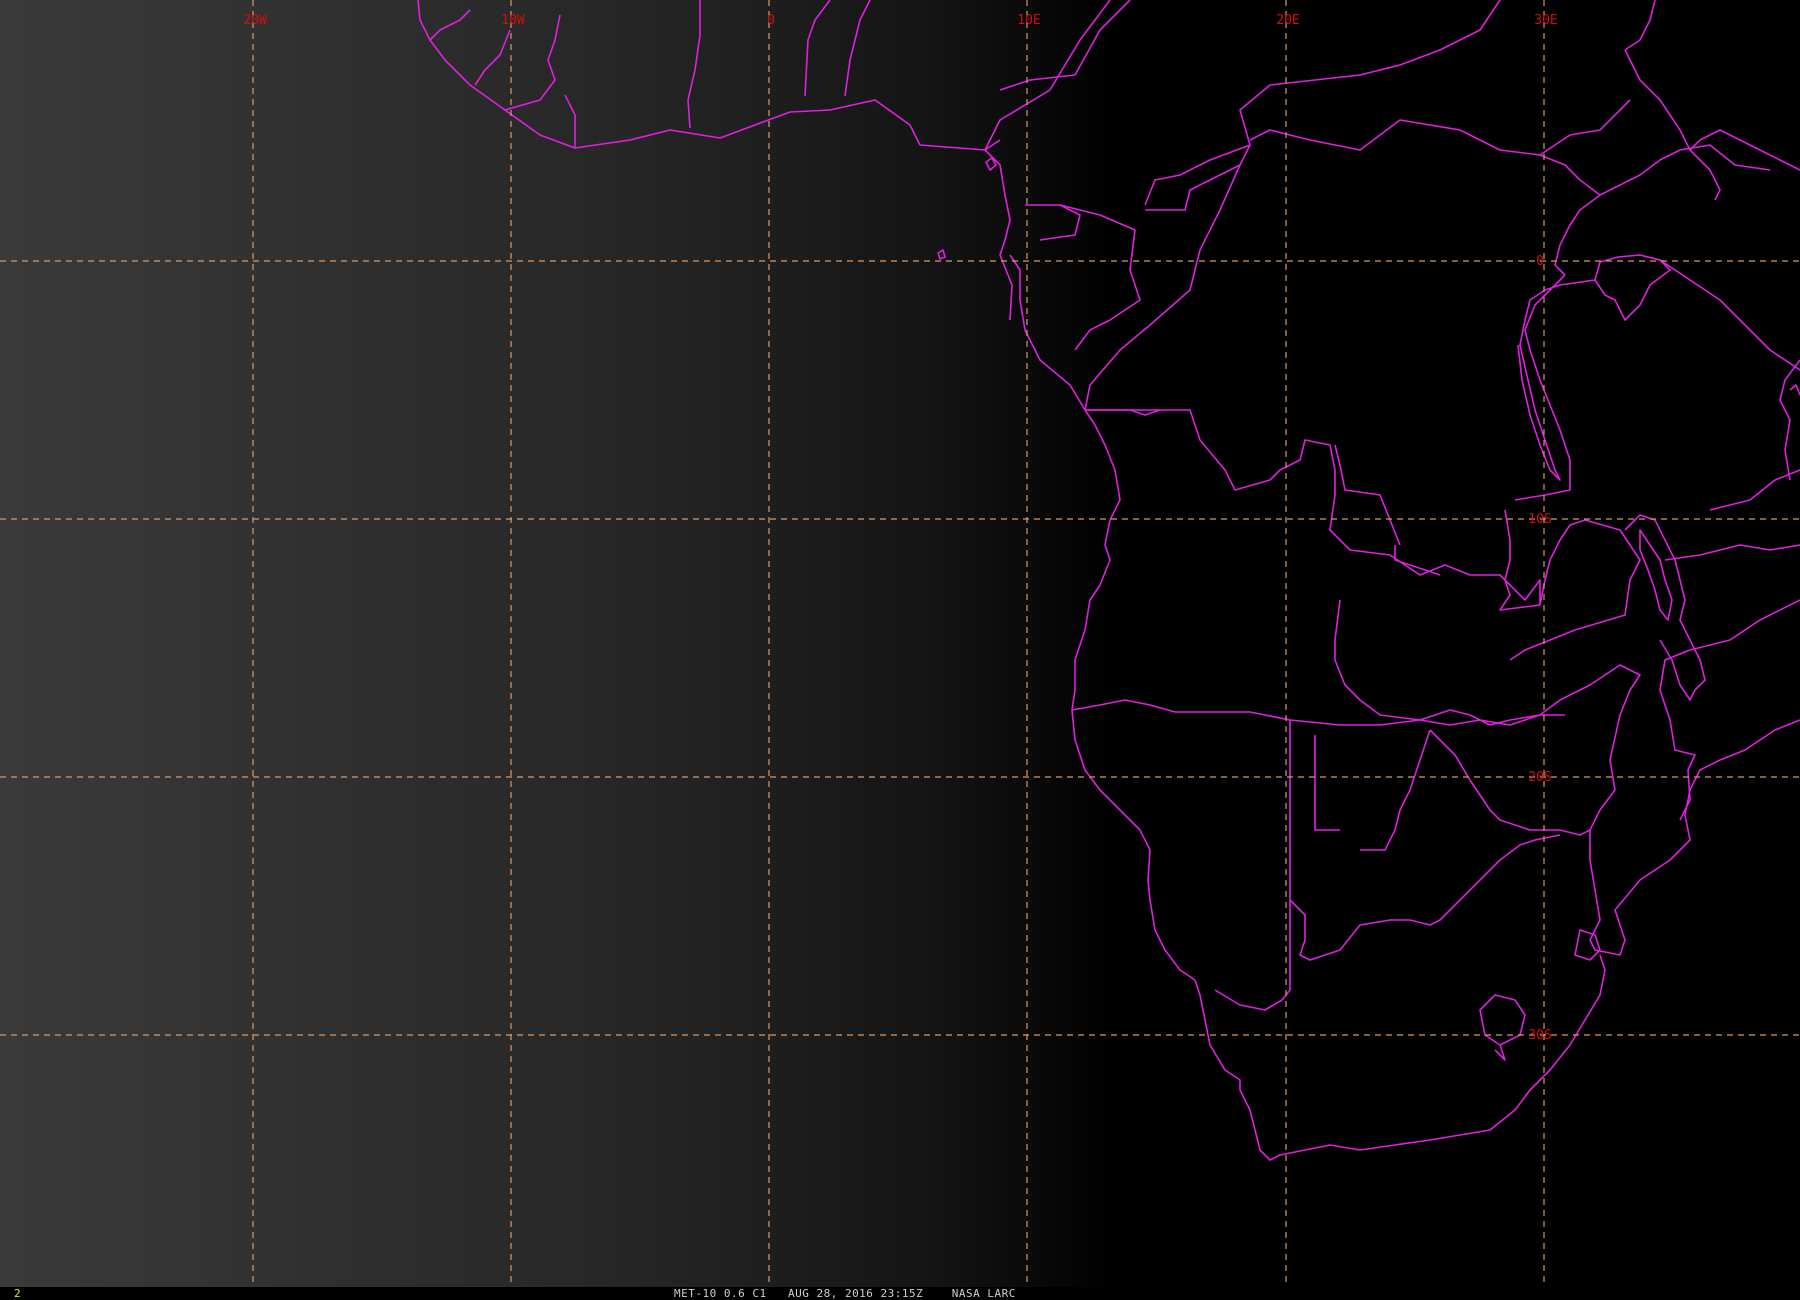  I want to click on latitude-label: 10S, so click(1539, 519).